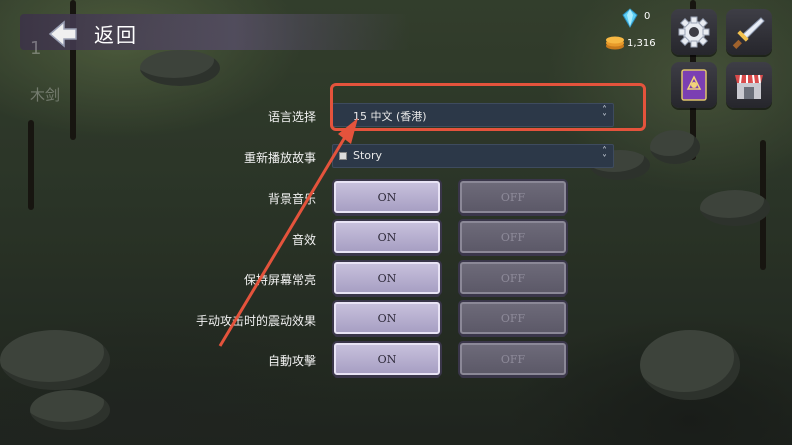 This screenshot has height=445, width=792. What do you see at coordinates (36, 48) in the screenshot?
I see `background-text: 1` at bounding box center [36, 48].